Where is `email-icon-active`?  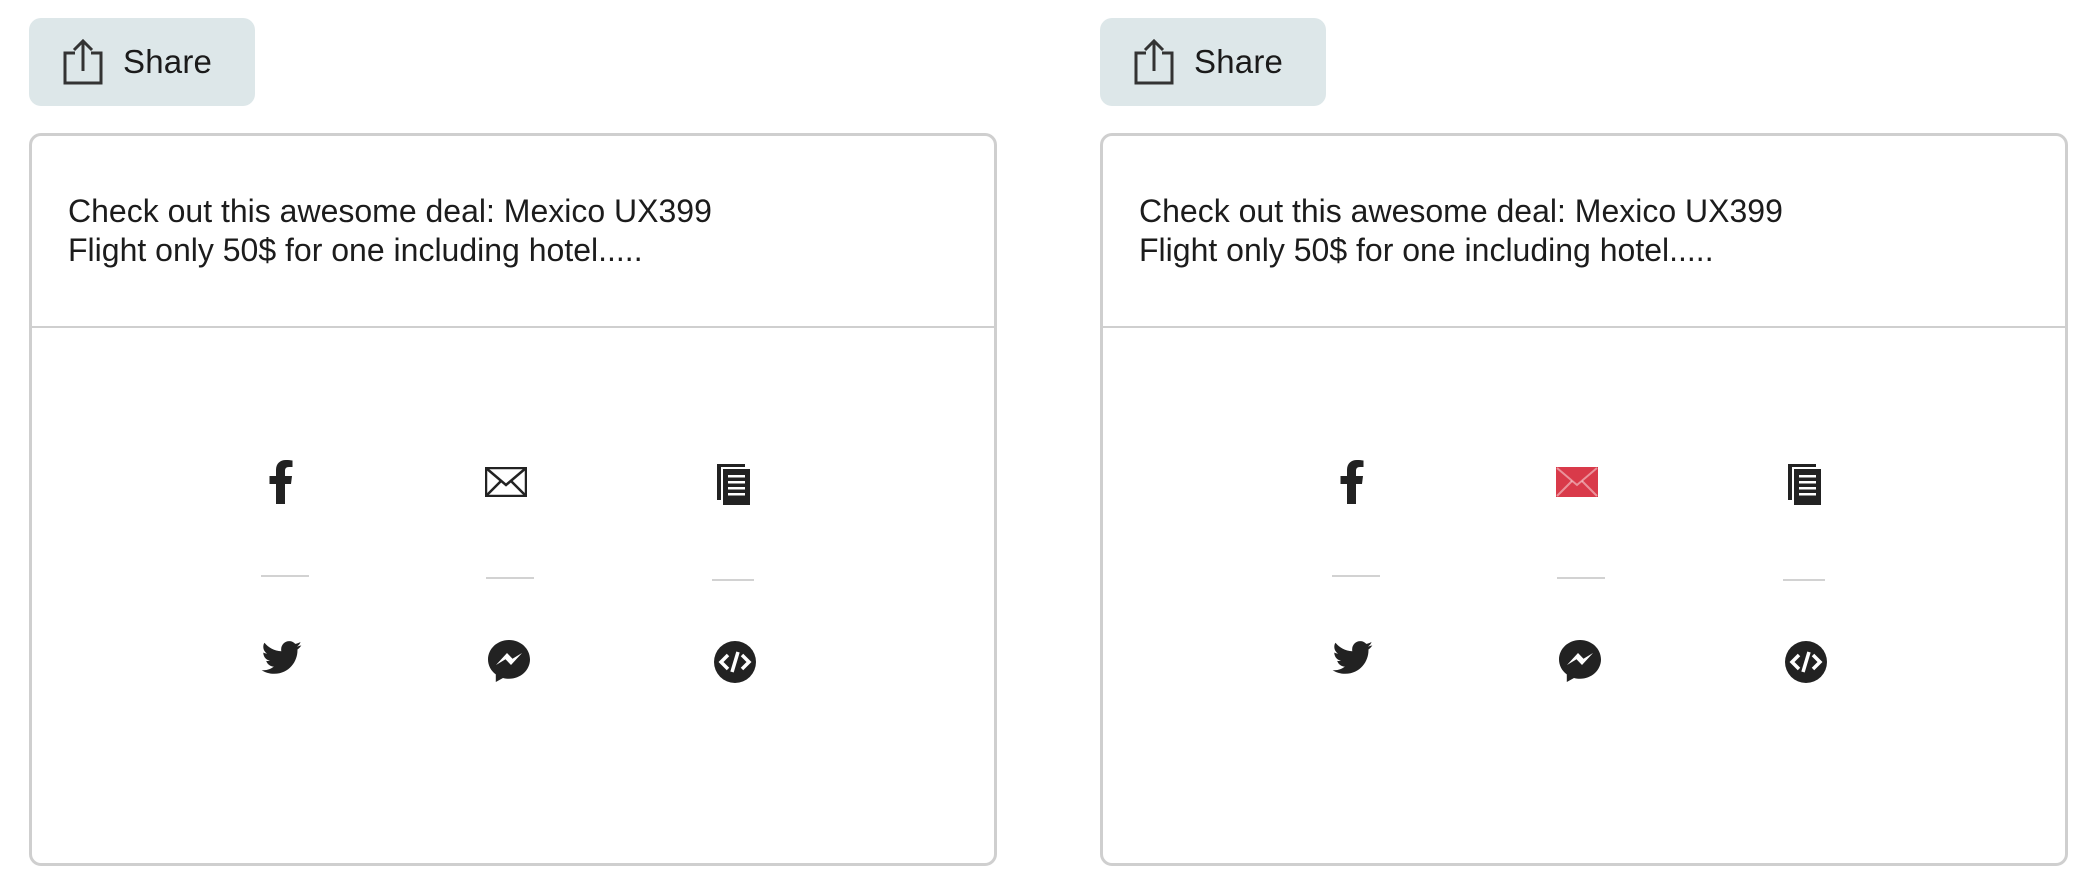
email-icon-active is located at coordinates (1577, 482).